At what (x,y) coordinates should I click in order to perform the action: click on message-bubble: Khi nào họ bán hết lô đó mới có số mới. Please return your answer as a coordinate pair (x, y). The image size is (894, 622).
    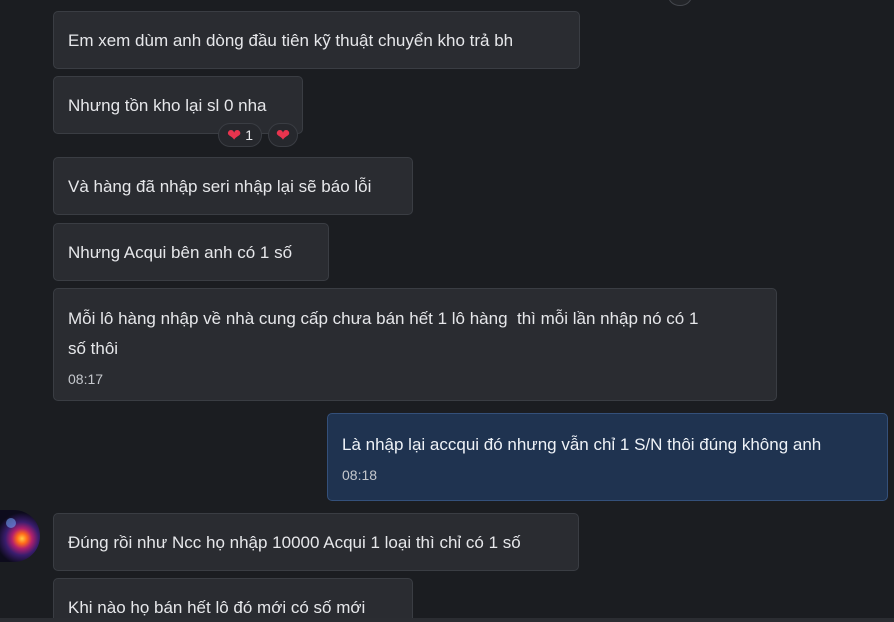
    Looking at the image, I should click on (233, 600).